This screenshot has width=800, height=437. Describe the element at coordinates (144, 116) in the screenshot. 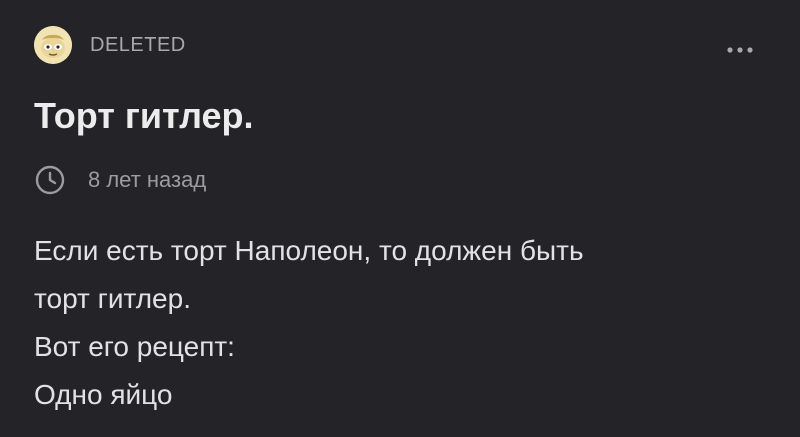

I see `post-title: Торт гитлер.` at that location.